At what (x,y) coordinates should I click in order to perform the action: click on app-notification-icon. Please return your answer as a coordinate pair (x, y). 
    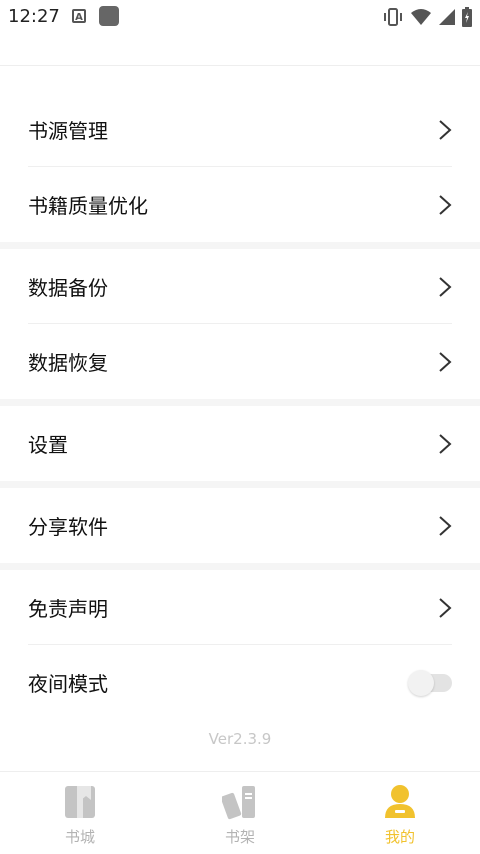
    Looking at the image, I should click on (109, 16).